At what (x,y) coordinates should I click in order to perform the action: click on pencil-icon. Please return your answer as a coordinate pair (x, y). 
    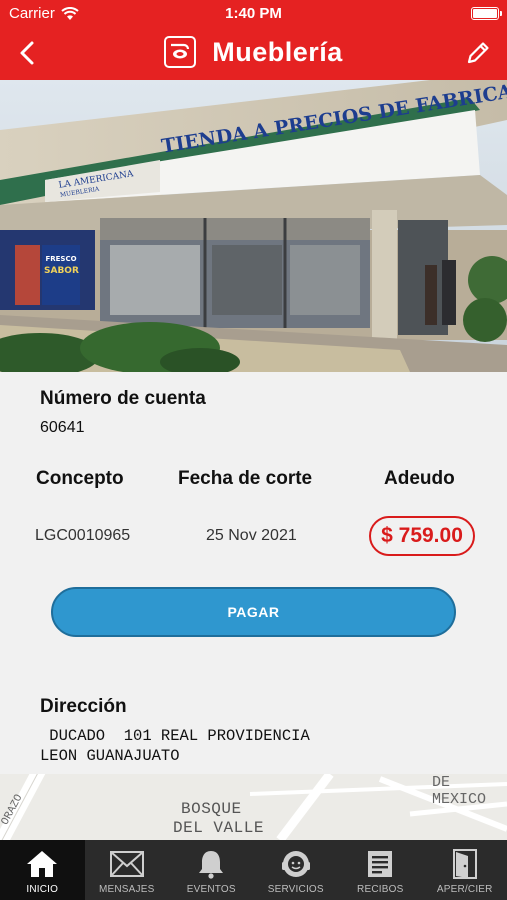
    Looking at the image, I should click on (478, 53).